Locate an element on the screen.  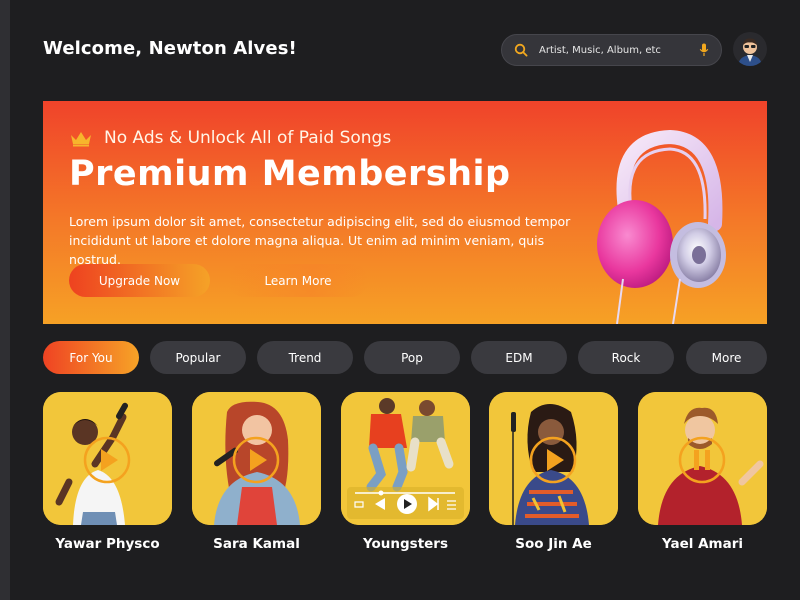
crown-icon is located at coordinates (81, 139).